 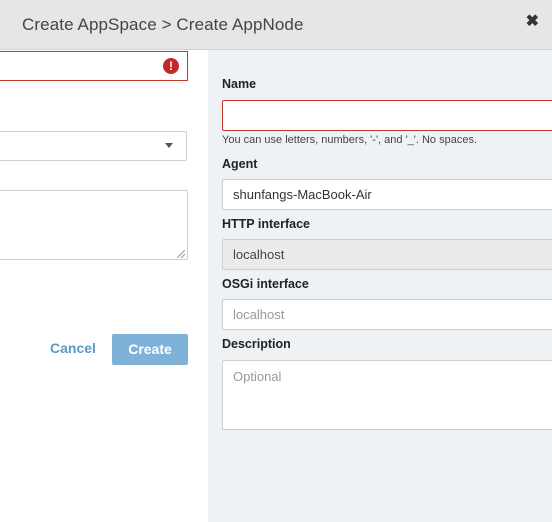 What do you see at coordinates (169, 145) in the screenshot?
I see `chevron-down-icon` at bounding box center [169, 145].